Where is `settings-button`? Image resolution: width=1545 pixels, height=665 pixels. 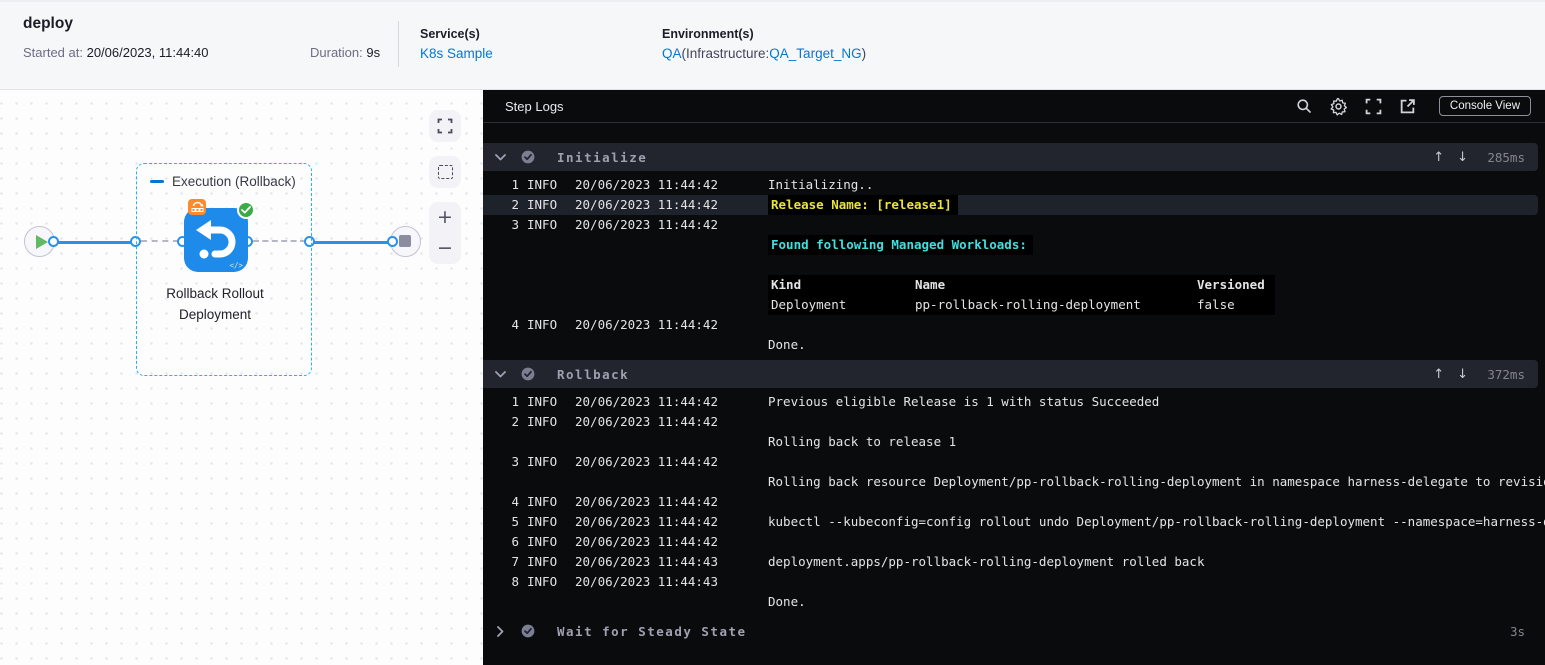 settings-button is located at coordinates (1338, 106).